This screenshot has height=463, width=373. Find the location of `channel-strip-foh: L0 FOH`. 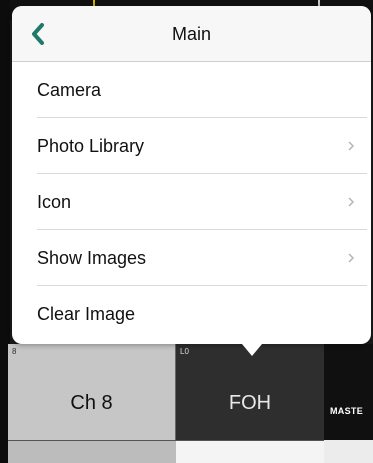

channel-strip-foh: L0 FOH is located at coordinates (250, 392).